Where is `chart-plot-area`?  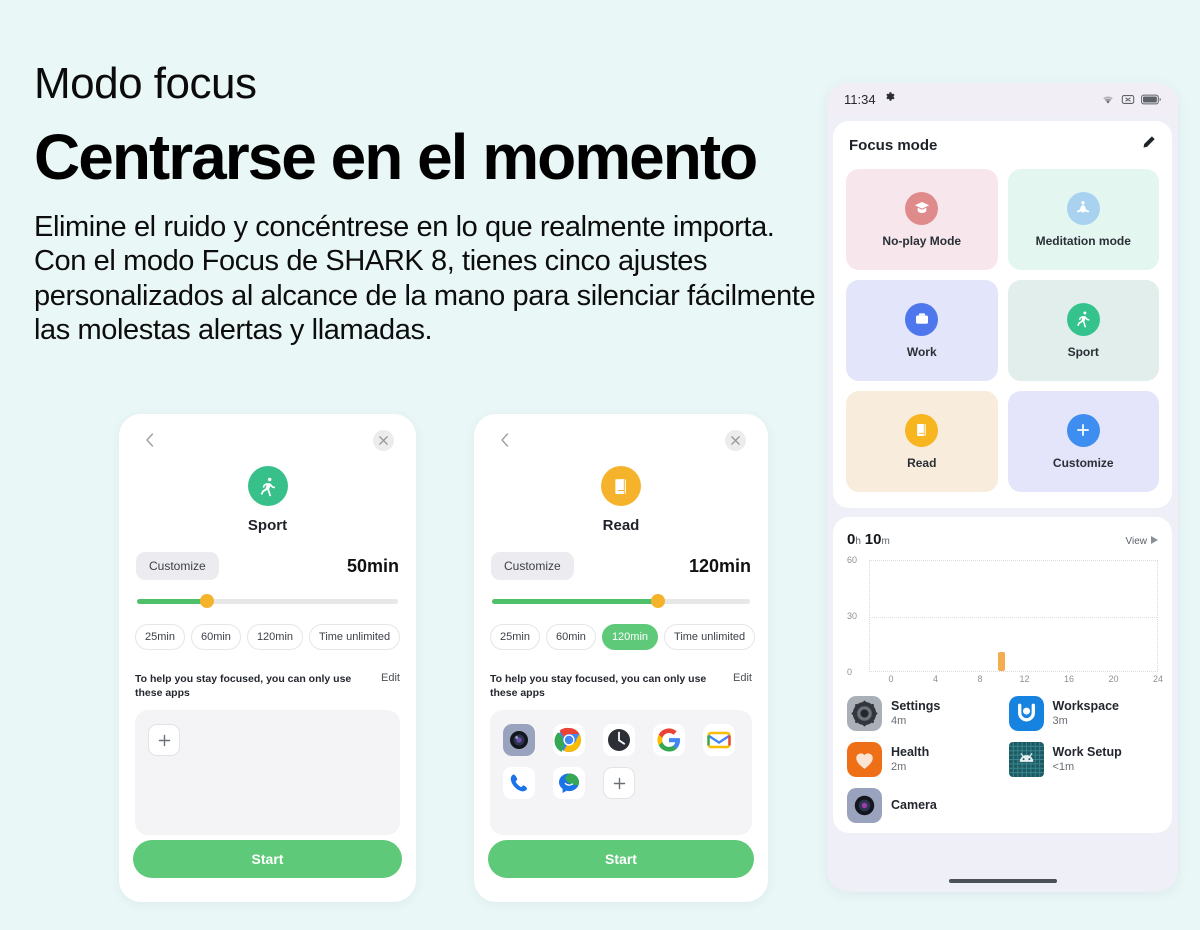
chart-plot-area is located at coordinates (1013, 616).